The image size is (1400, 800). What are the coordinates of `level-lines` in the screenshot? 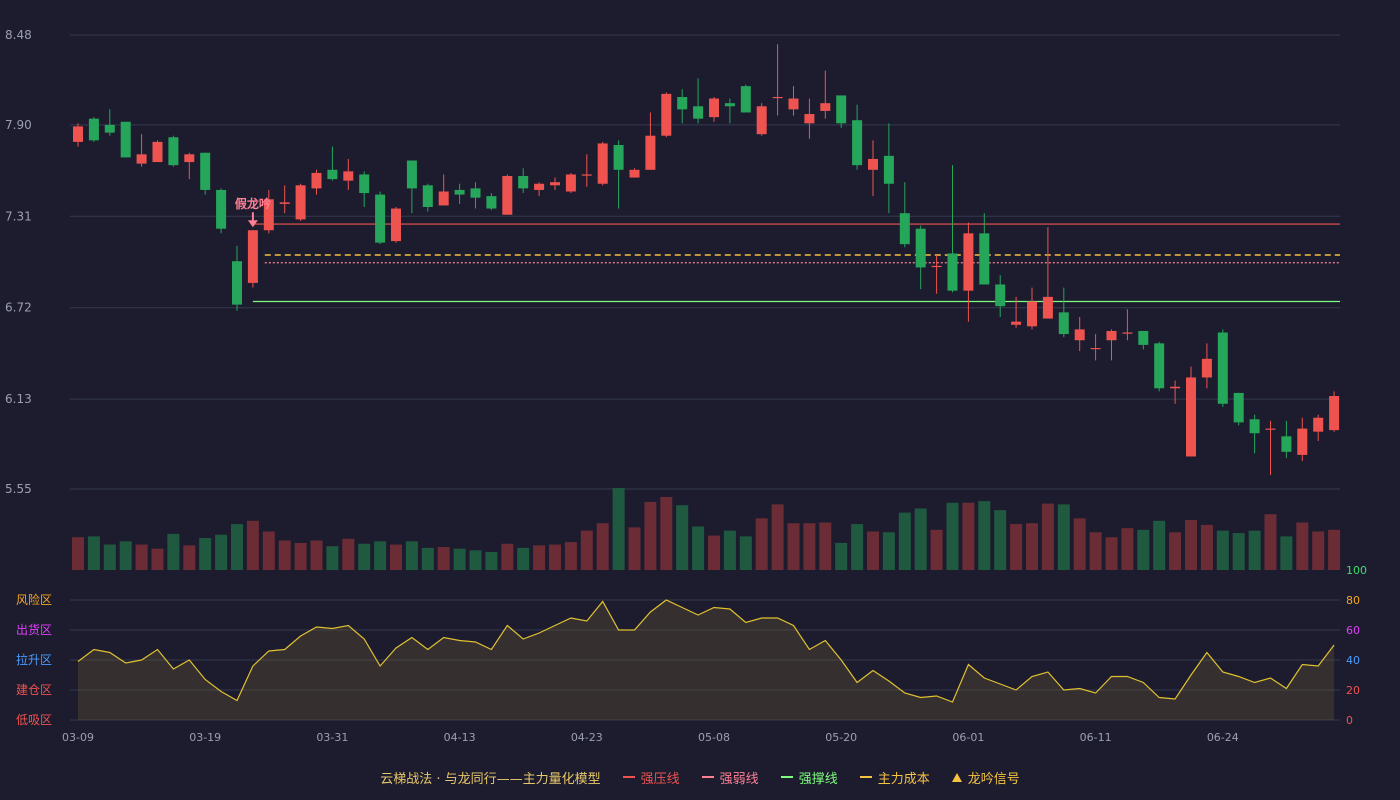 It's located at (796, 263).